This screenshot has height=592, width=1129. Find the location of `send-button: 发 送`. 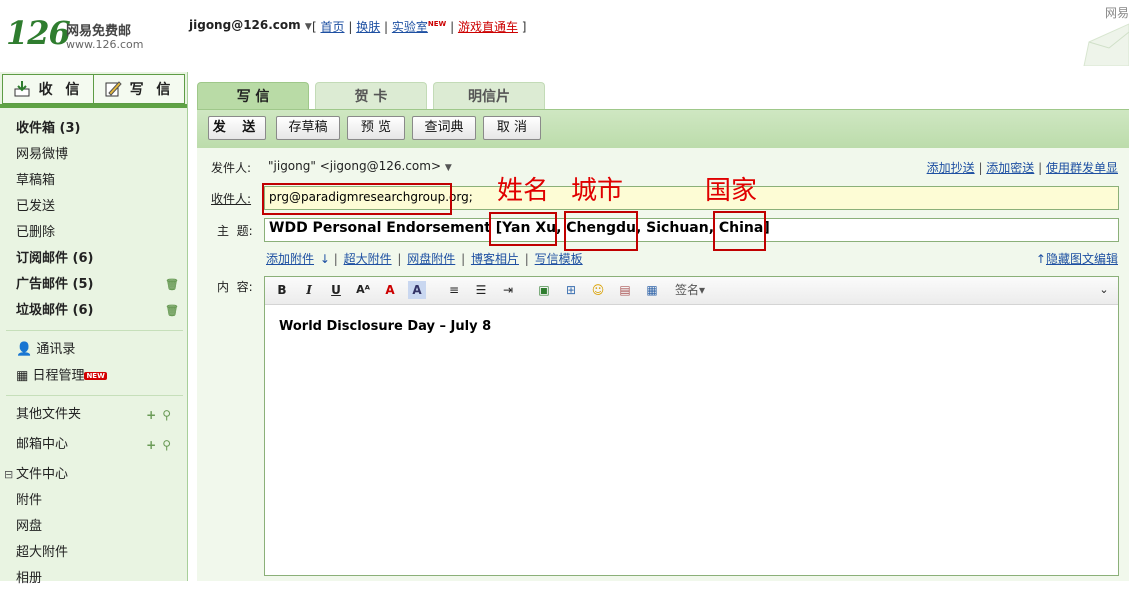

send-button: 发 送 is located at coordinates (237, 128).